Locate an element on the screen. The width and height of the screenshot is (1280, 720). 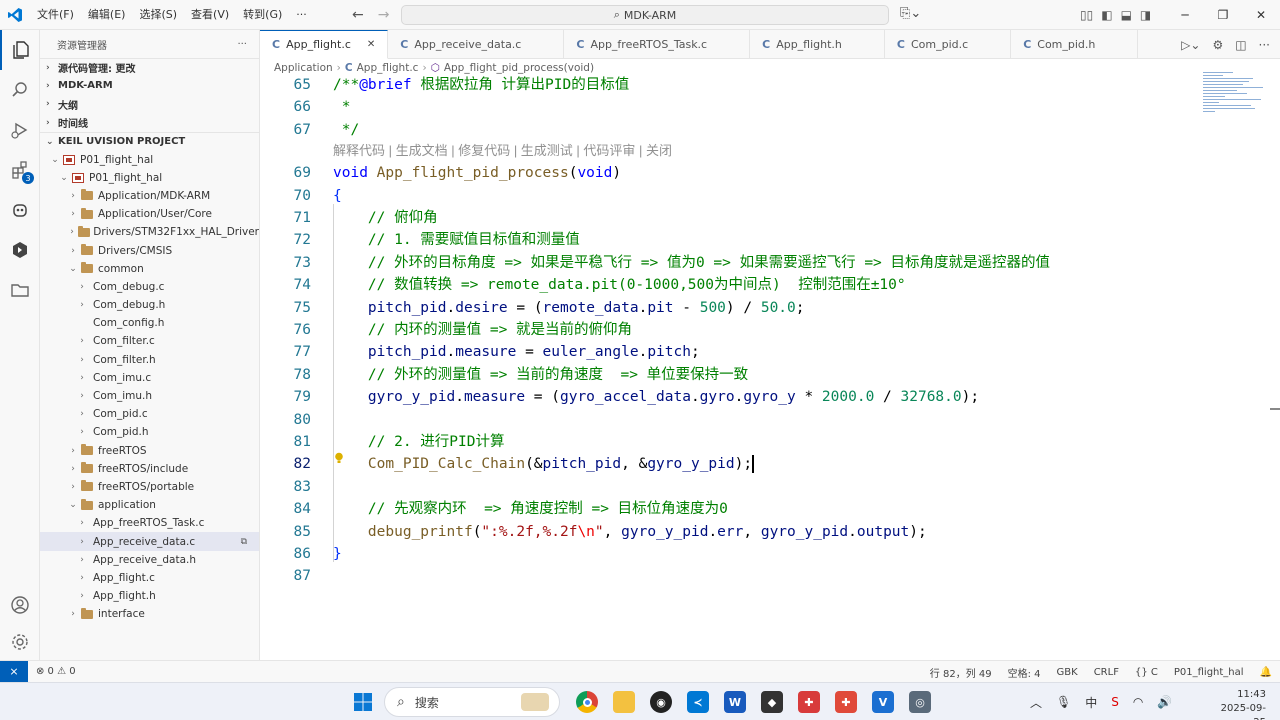
split-editor-icon: ◫ is located at coordinates (1240, 45).